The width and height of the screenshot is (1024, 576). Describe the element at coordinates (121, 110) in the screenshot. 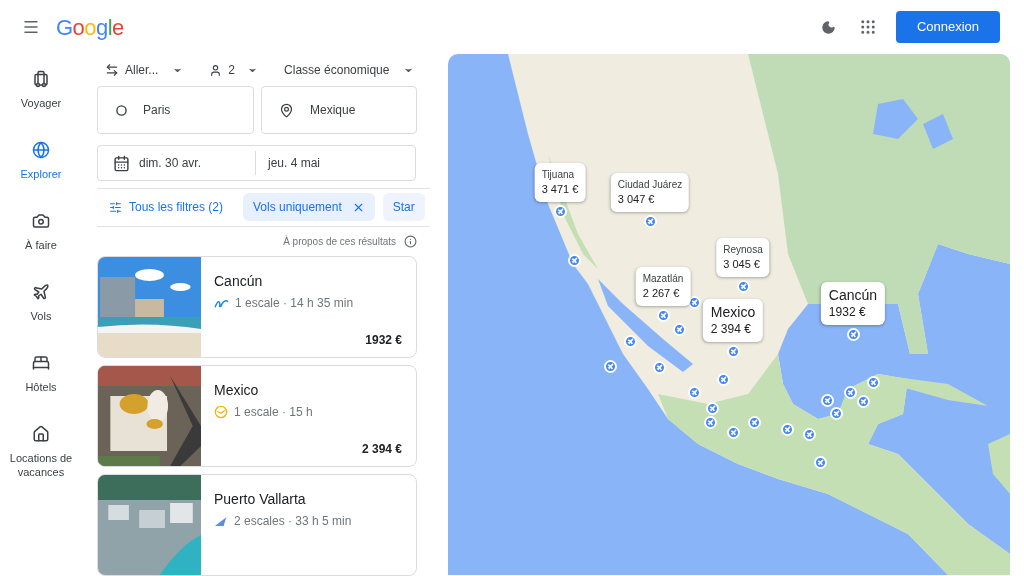

I see `circle-icon` at that location.